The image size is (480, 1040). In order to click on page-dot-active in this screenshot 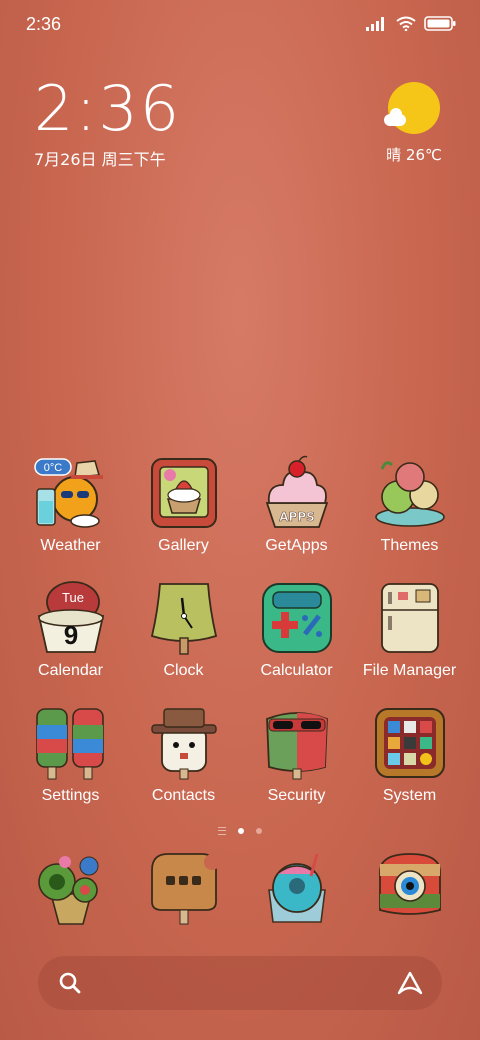, I will do `click(241, 831)`.